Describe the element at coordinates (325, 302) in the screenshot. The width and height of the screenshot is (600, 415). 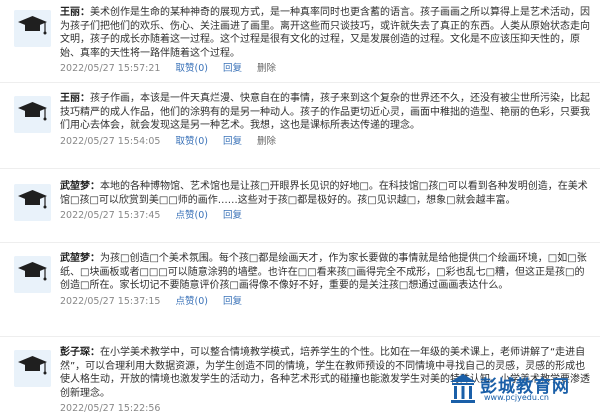
I see `comment-meta: 2022/05/27 15:37:15 点赞(0) 回复` at that location.